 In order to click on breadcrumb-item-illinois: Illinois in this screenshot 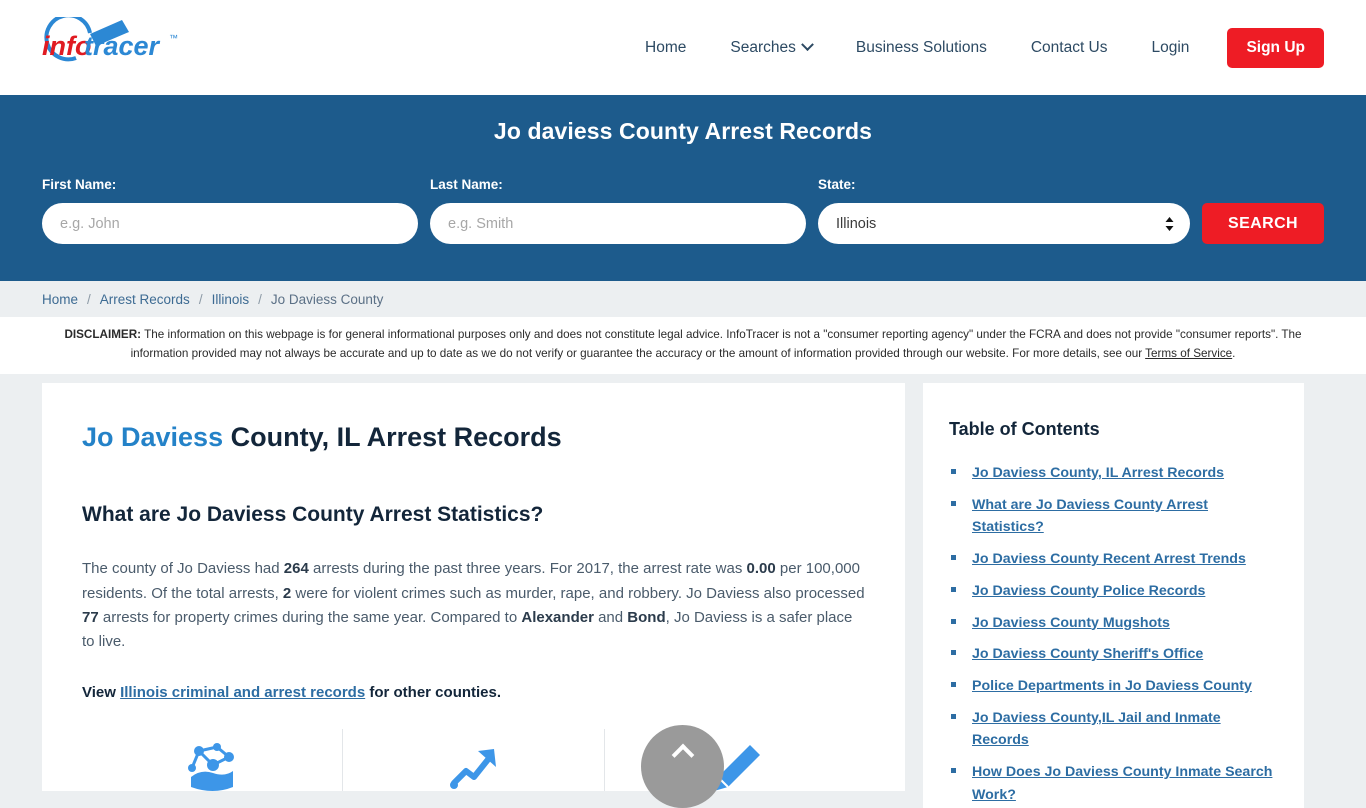, I will do `click(231, 299)`.